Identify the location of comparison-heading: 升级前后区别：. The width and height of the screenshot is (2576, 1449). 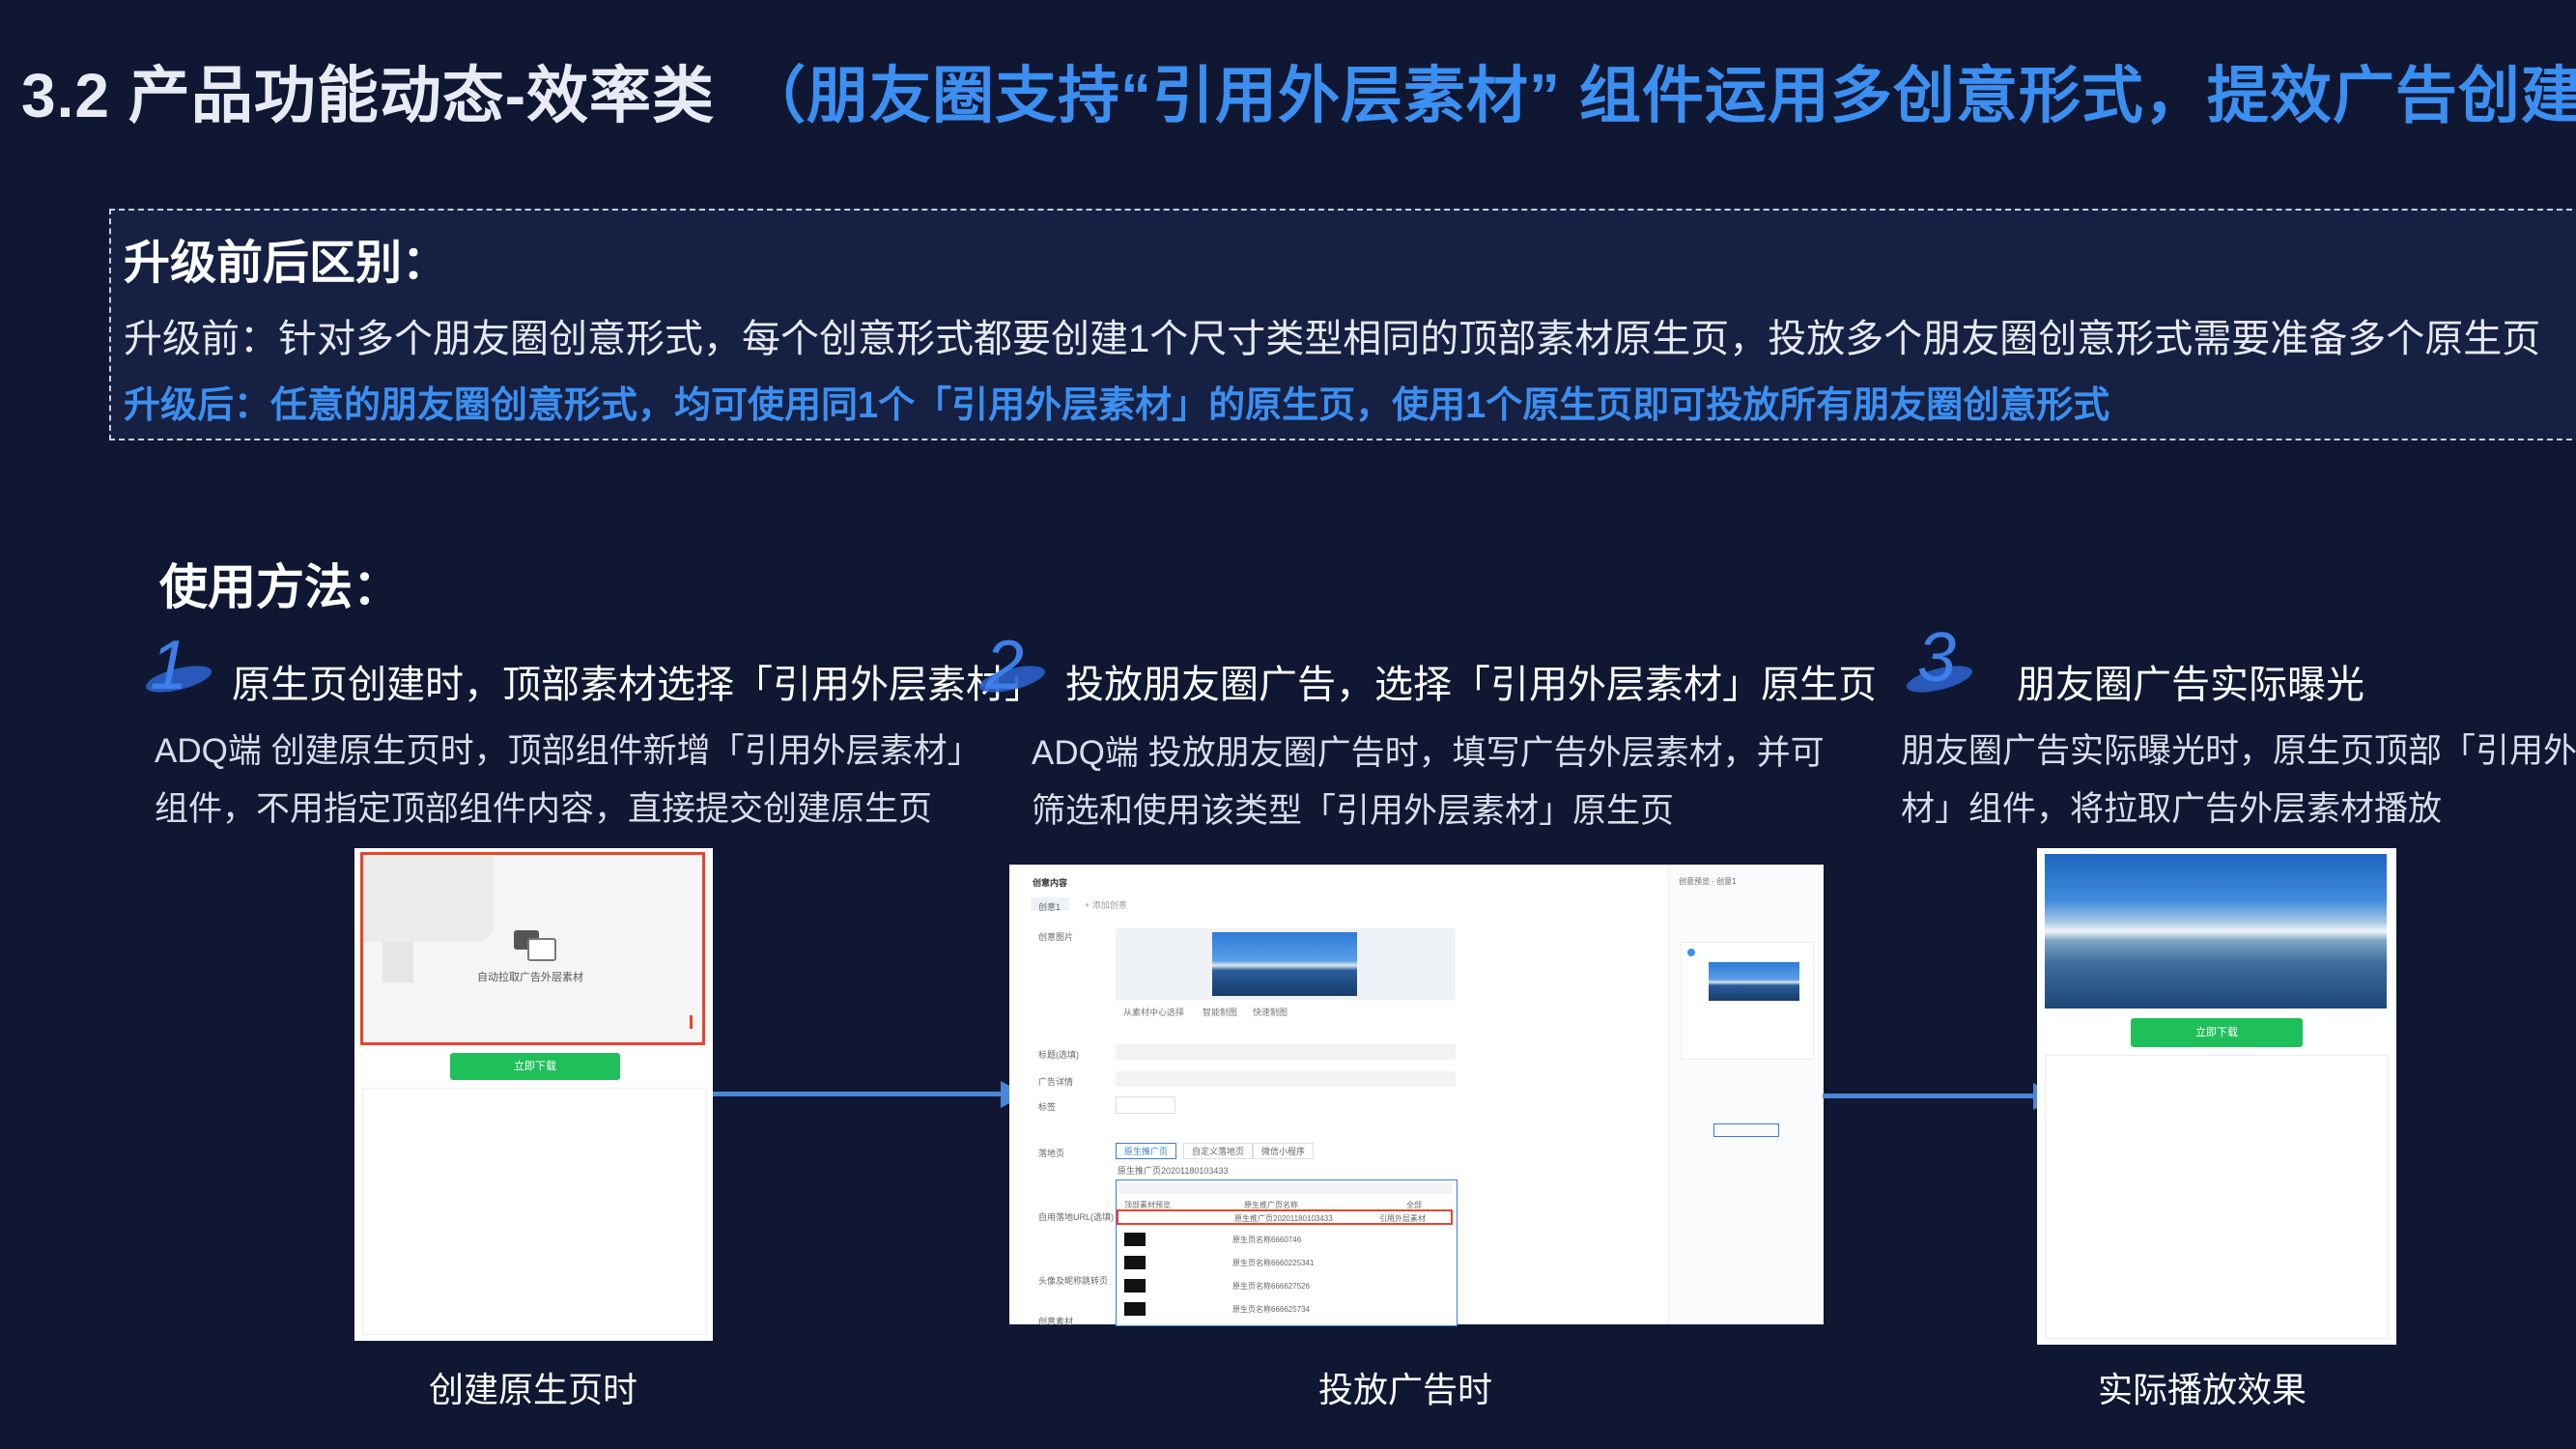
(286, 263).